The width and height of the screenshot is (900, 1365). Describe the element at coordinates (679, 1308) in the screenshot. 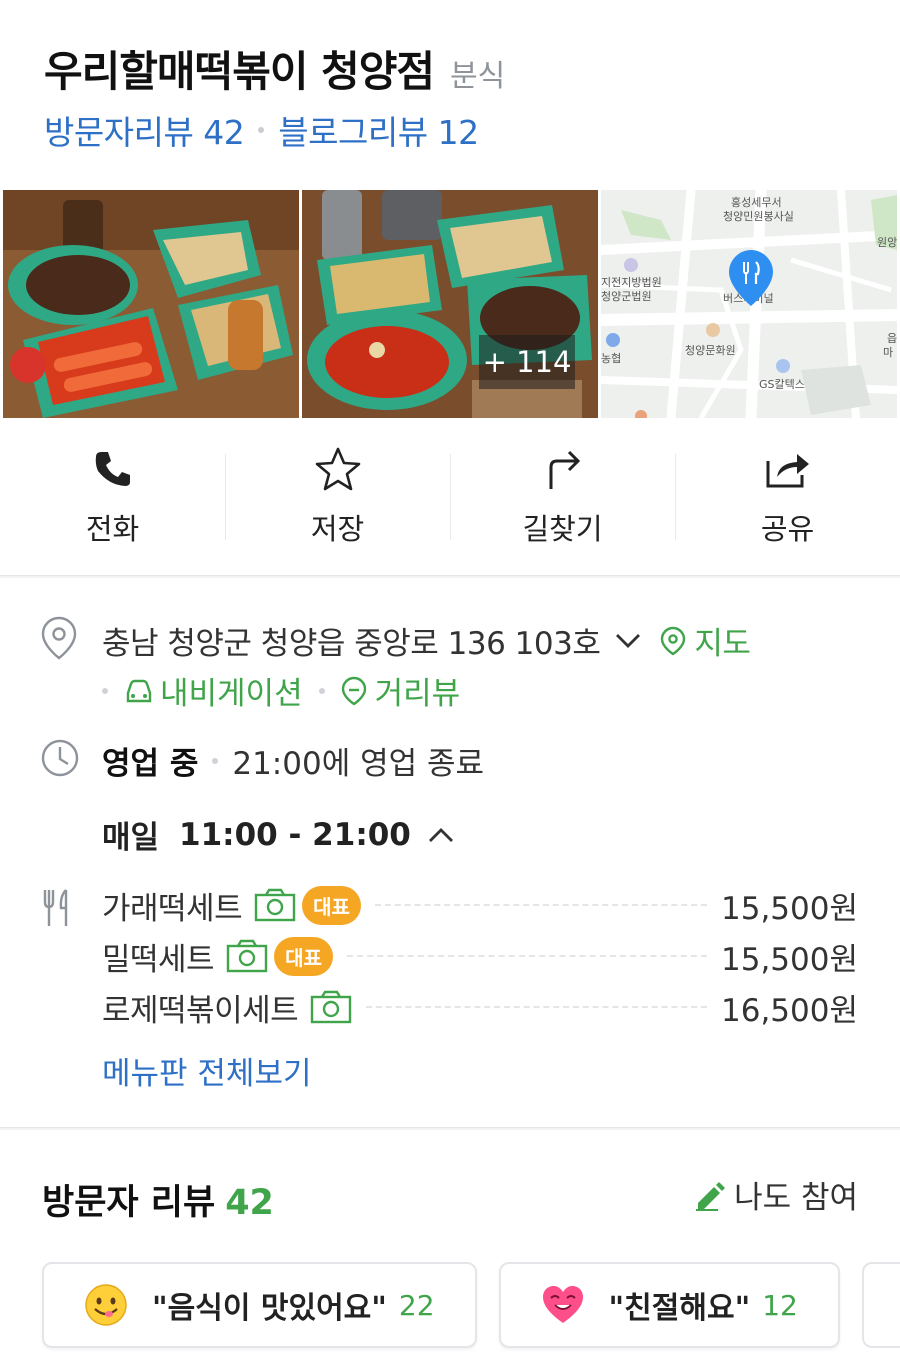

I see `review-chip-text: "친절해요"` at that location.